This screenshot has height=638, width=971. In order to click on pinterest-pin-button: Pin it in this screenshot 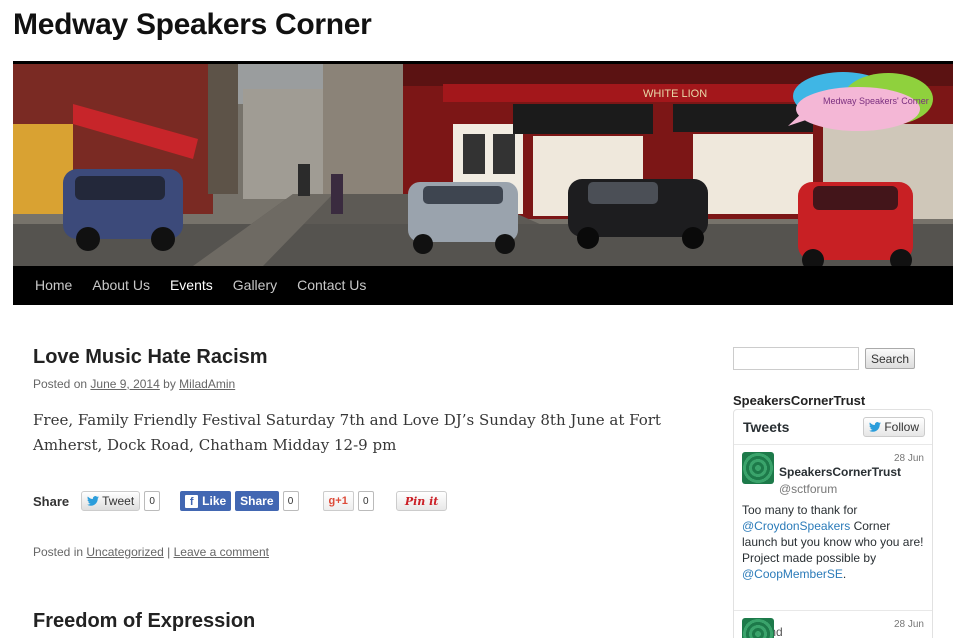, I will do `click(421, 501)`.